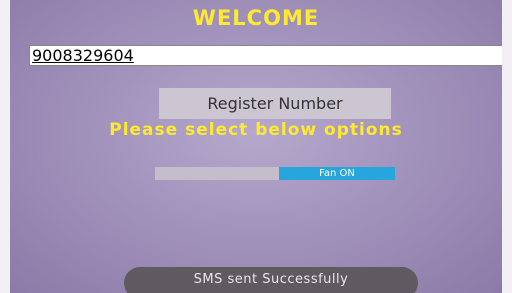  Describe the element at coordinates (271, 280) in the screenshot. I see `sms-toast: SMS sent Successfully` at that location.